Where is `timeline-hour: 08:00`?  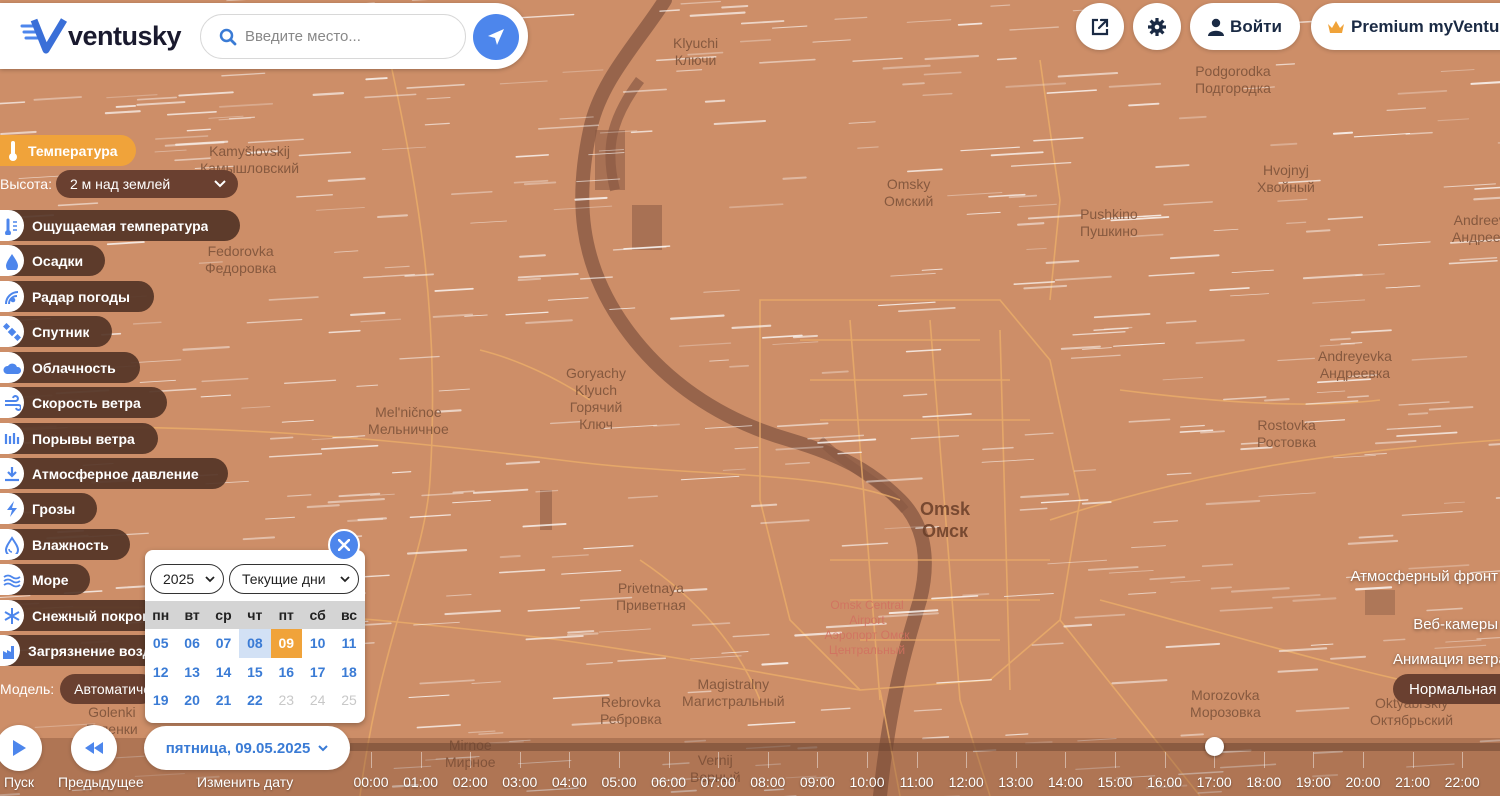 timeline-hour: 08:00 is located at coordinates (768, 782).